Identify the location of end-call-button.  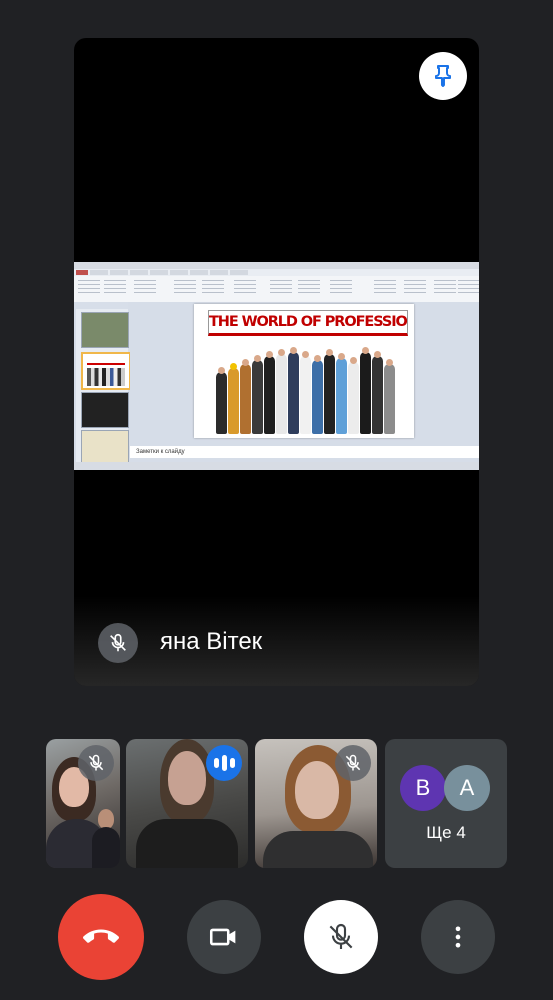
(101, 937).